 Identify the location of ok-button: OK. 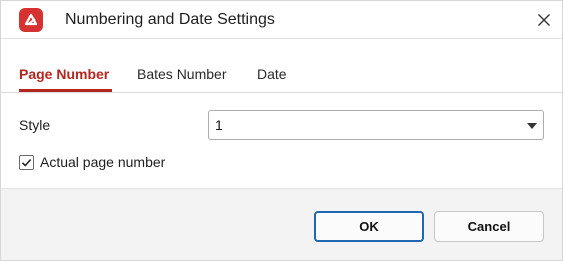
(369, 226).